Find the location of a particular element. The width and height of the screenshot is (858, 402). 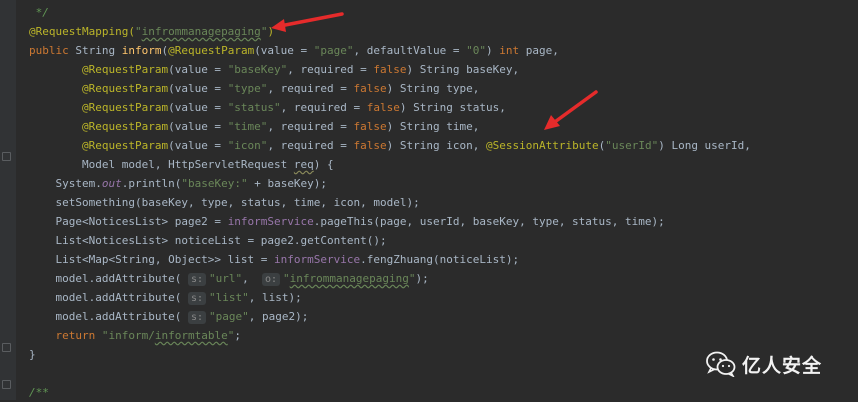

code-token: return is located at coordinates (78, 335).